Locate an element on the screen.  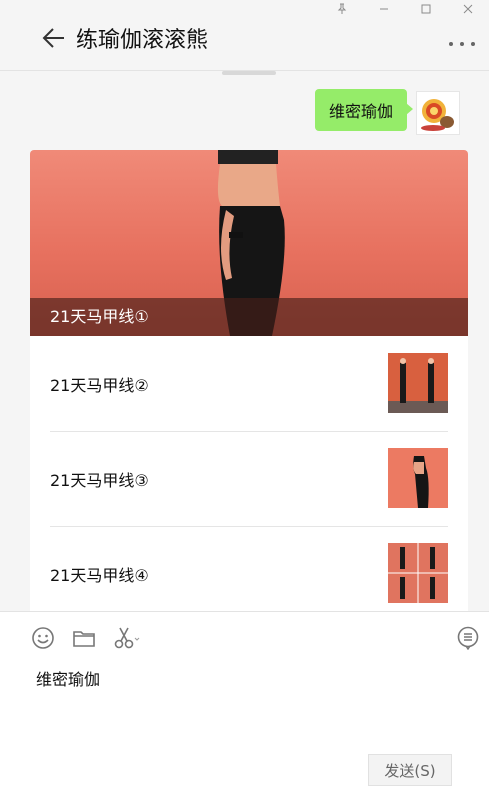
maximize-icon is located at coordinates (426, 9).